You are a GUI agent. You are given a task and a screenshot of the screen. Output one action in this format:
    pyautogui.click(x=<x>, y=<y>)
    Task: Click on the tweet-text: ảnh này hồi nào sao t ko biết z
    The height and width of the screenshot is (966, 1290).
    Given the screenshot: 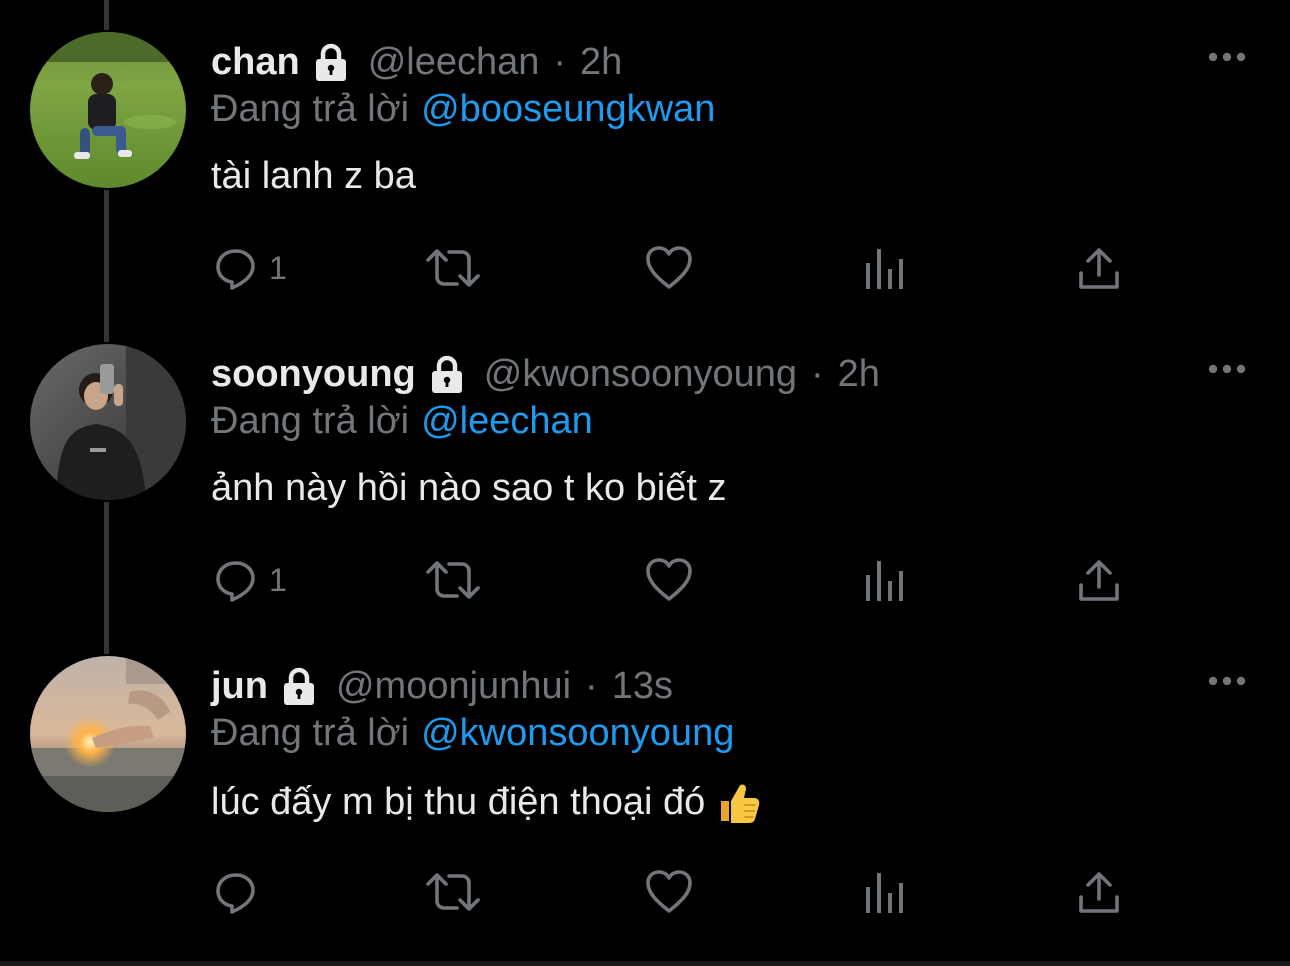 What is the action you would take?
    pyautogui.click(x=468, y=488)
    